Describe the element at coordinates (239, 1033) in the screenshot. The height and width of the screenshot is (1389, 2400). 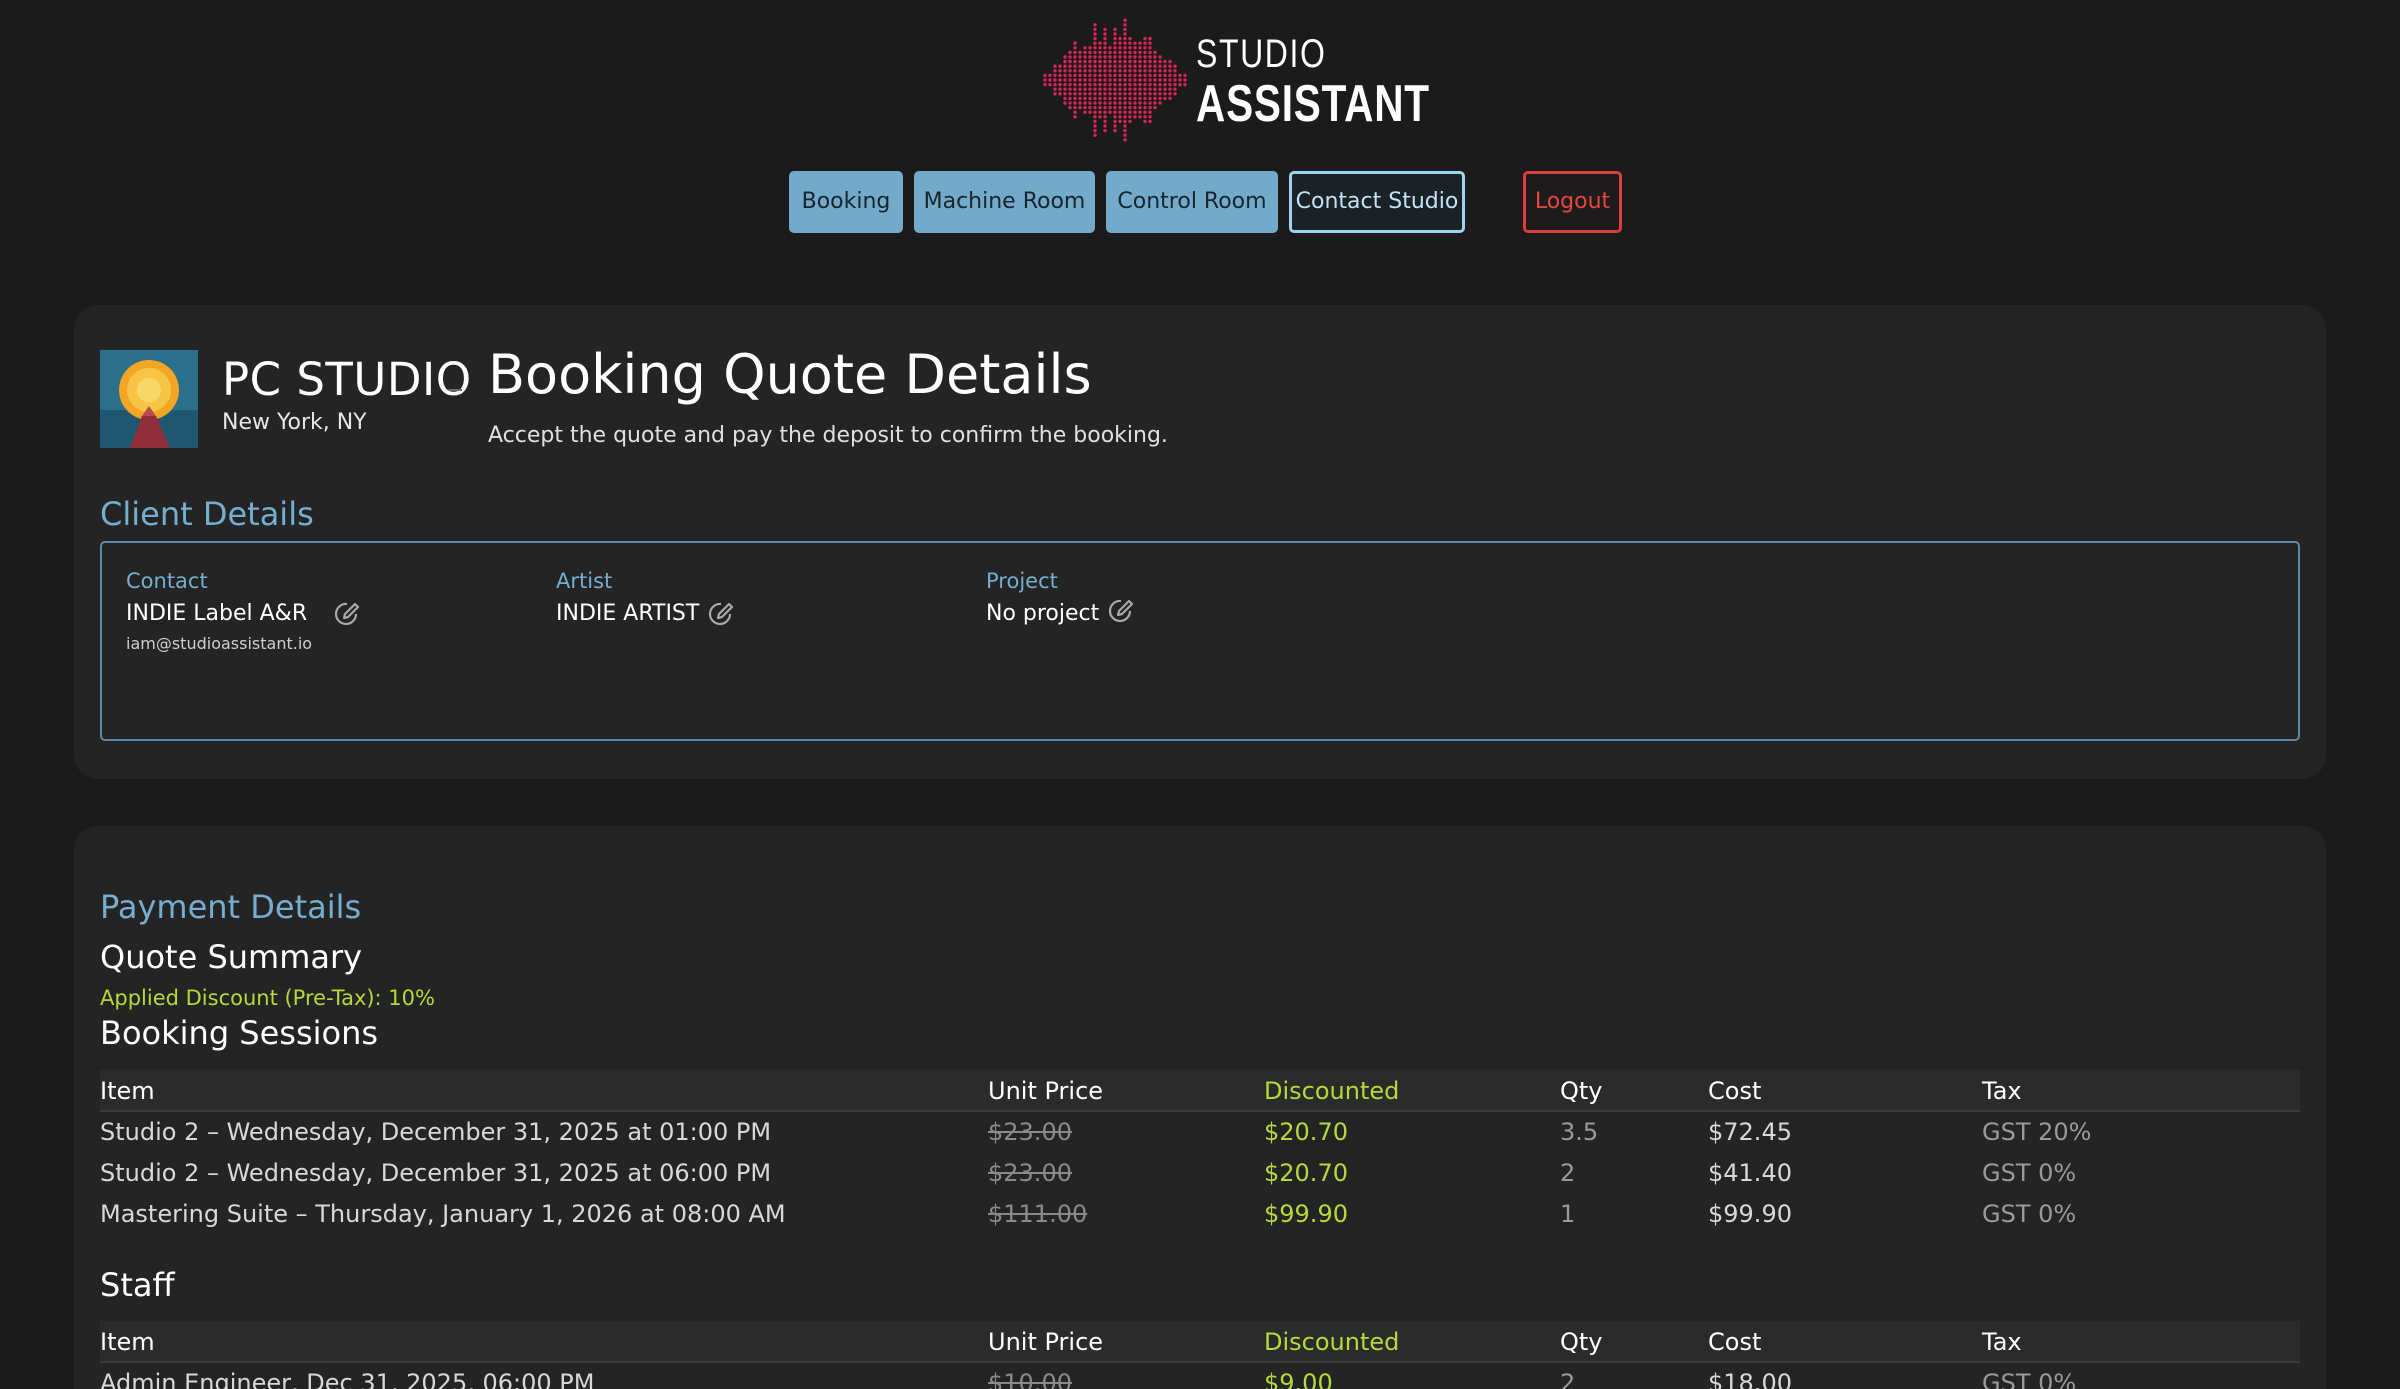
I see `booking-sessions-title: Booking Sessions` at that location.